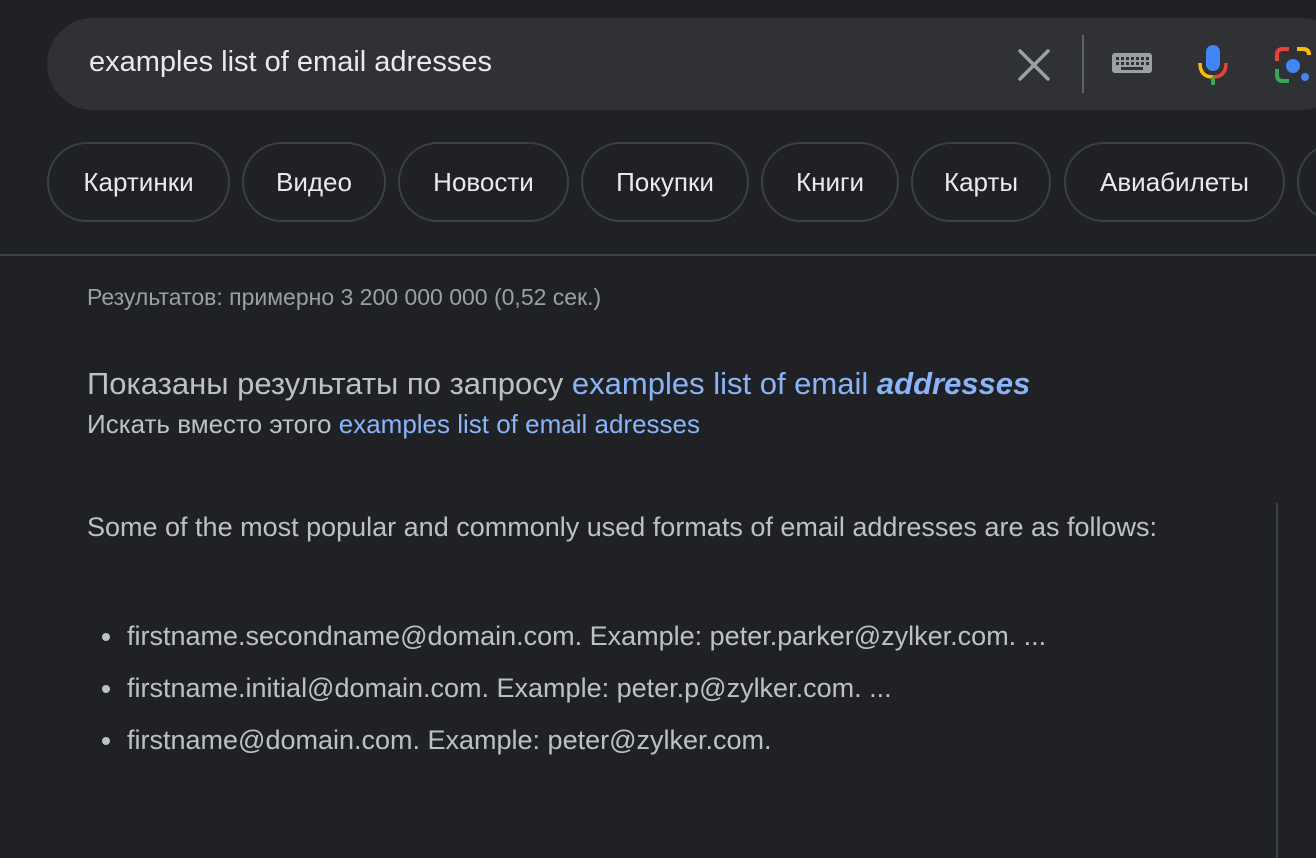  What do you see at coordinates (665, 182) in the screenshot?
I see `chip-shopping: Покупки` at bounding box center [665, 182].